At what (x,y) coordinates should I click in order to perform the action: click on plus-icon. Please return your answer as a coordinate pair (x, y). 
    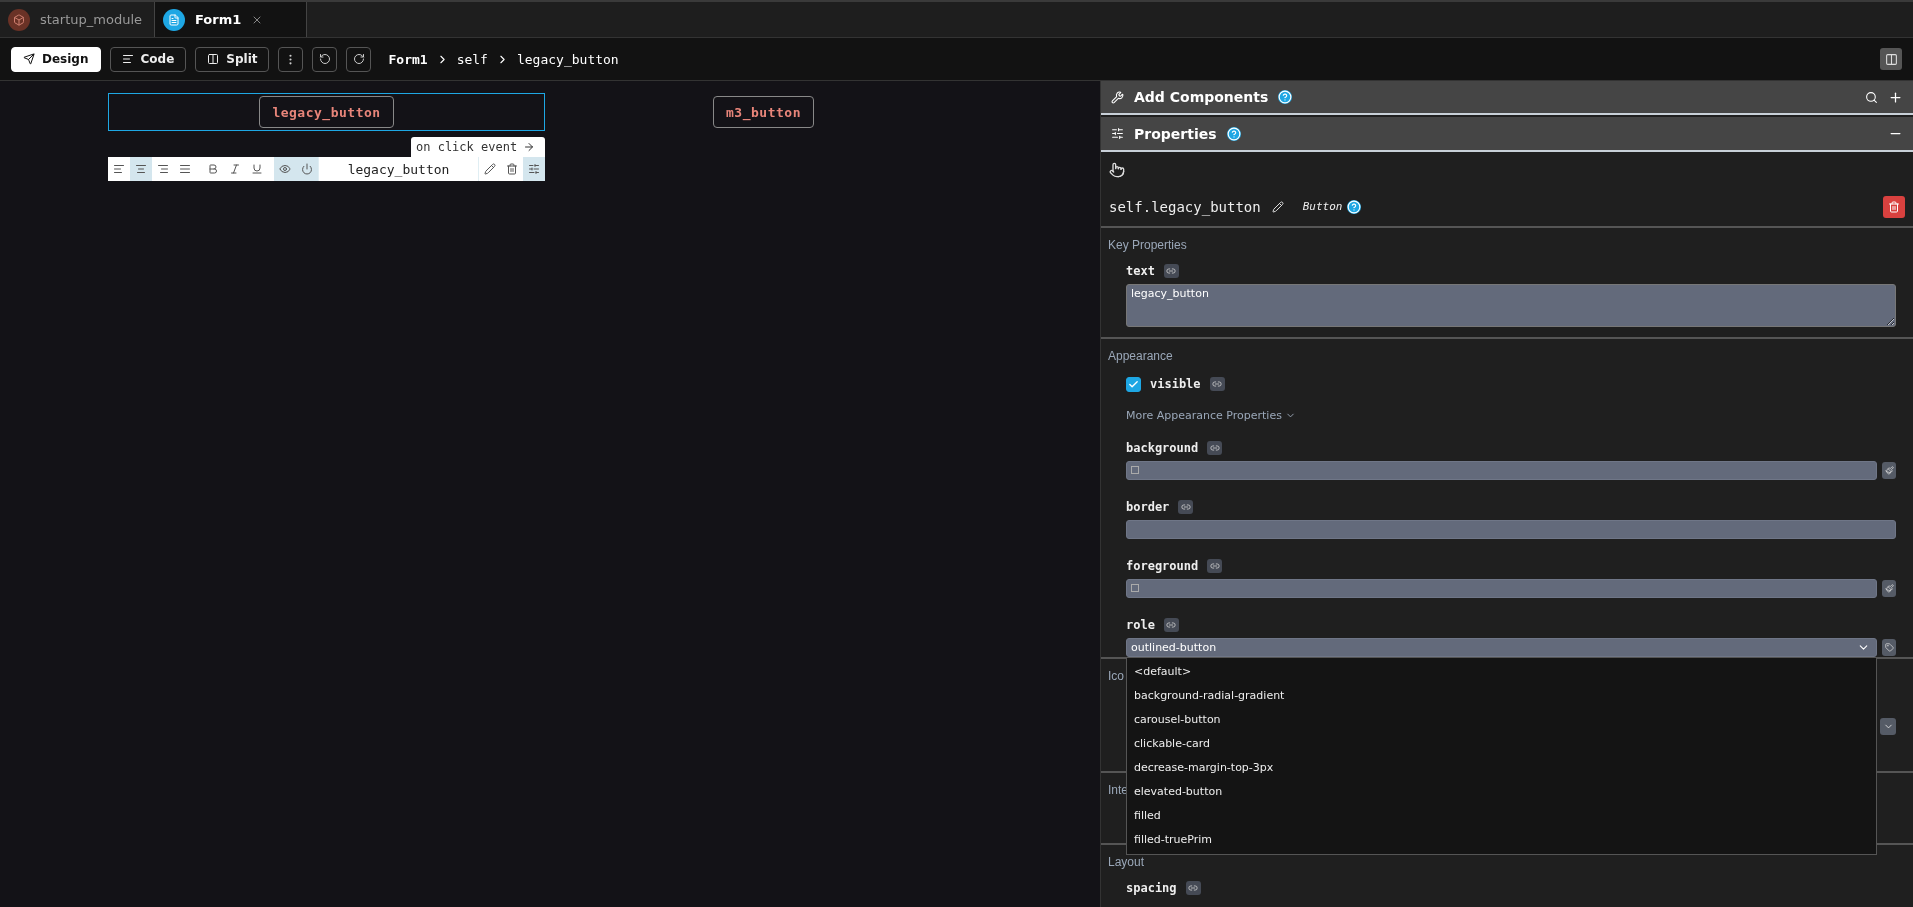
    Looking at the image, I should click on (1895, 97).